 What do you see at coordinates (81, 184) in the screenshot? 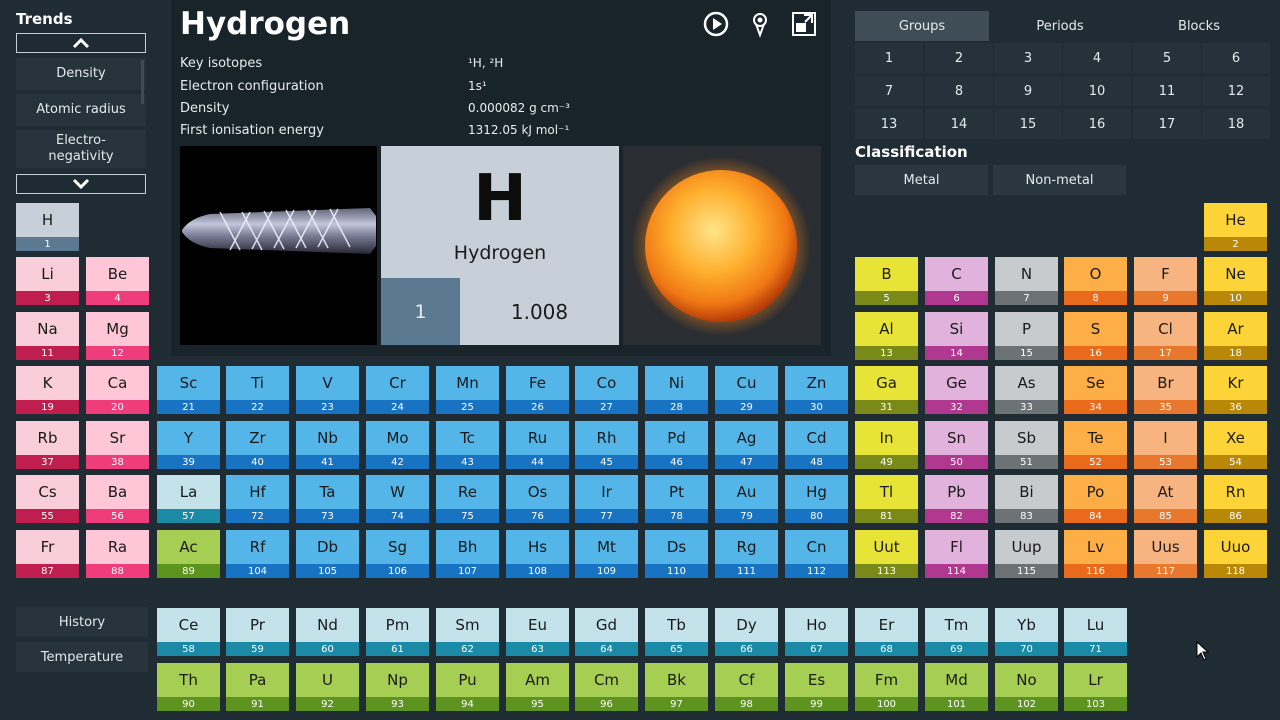
I see `trends-scroll-down-button` at bounding box center [81, 184].